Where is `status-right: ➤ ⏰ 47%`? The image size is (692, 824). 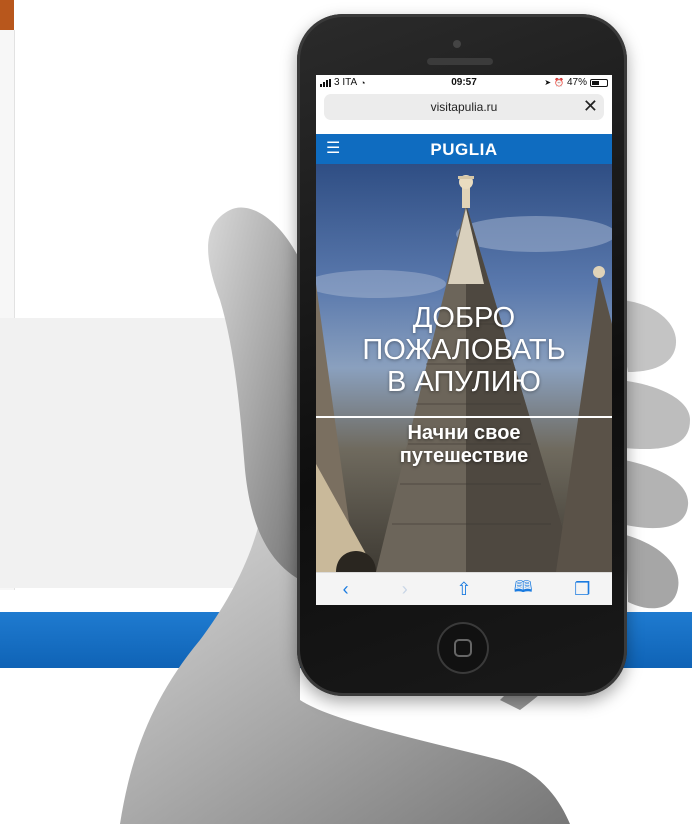 status-right: ➤ ⏰ 47% is located at coordinates (576, 82).